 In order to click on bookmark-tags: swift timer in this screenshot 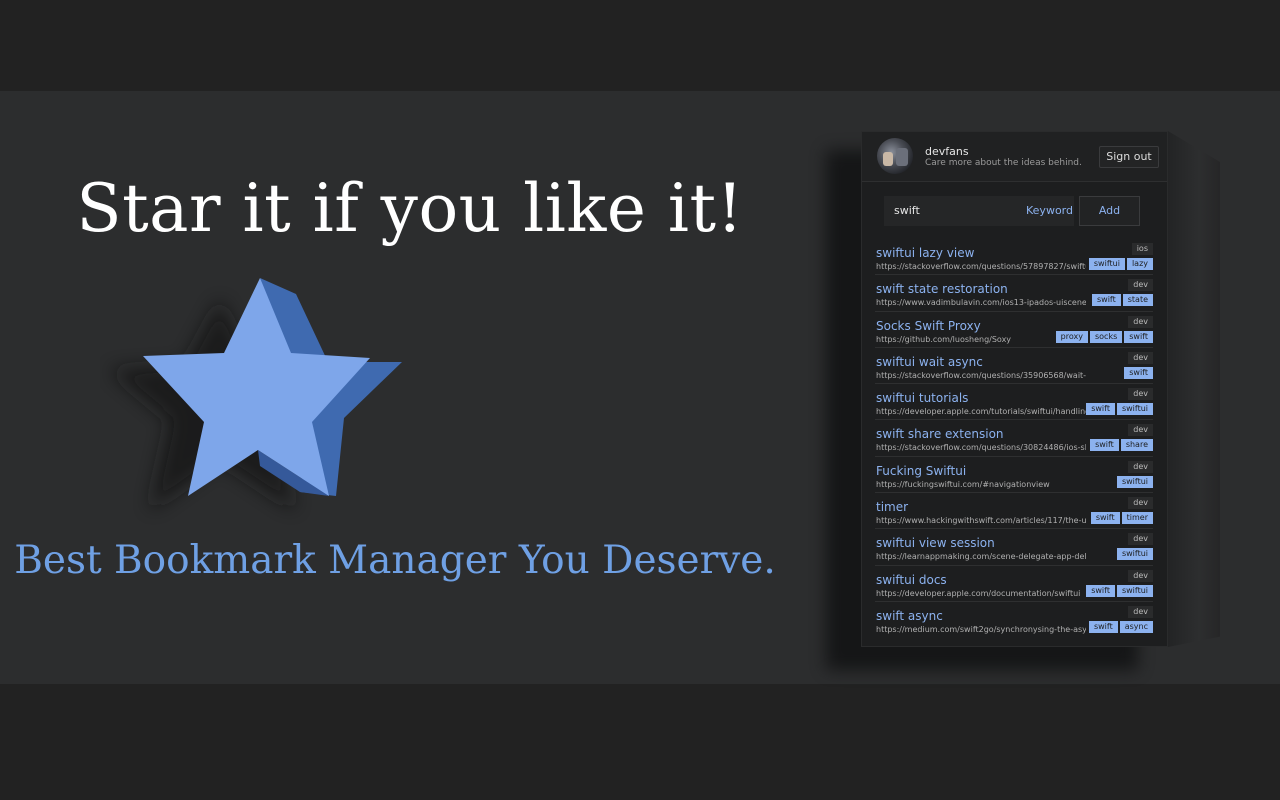, I will do `click(1121, 518)`.